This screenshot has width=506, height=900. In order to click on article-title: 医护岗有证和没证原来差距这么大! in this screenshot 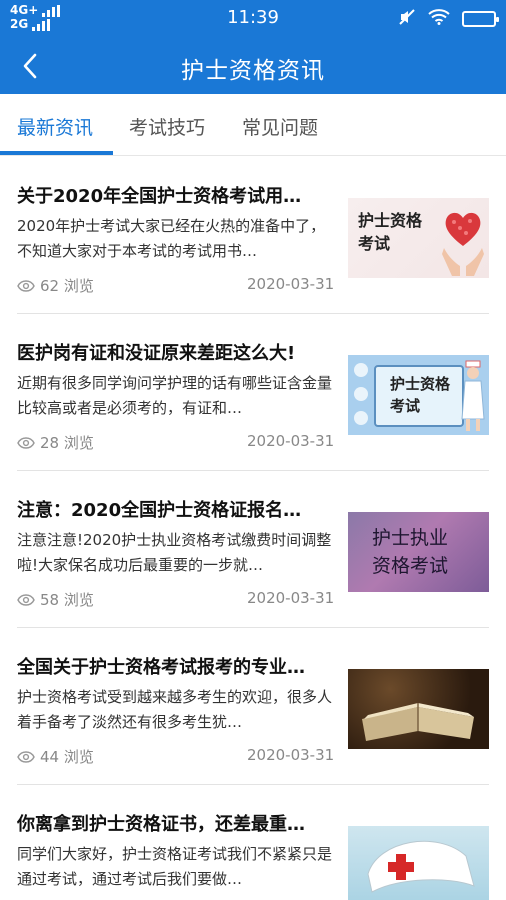, I will do `click(156, 353)`.